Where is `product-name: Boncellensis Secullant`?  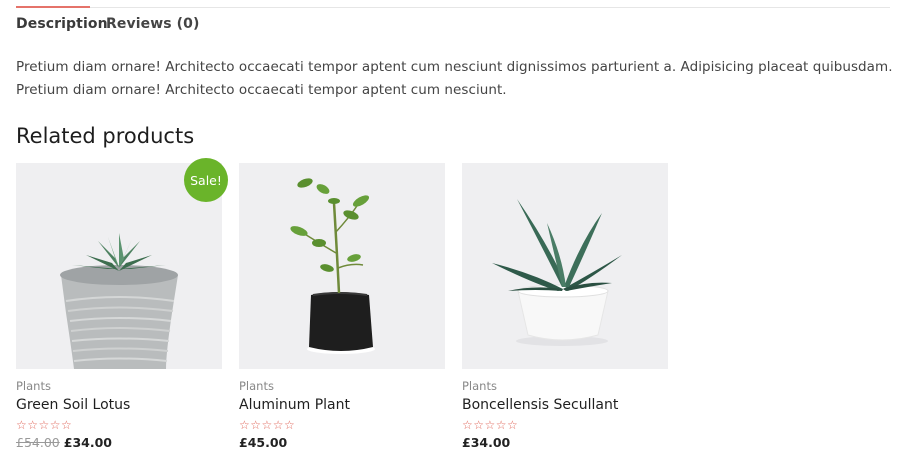
product-name: Boncellensis Secullant is located at coordinates (540, 405).